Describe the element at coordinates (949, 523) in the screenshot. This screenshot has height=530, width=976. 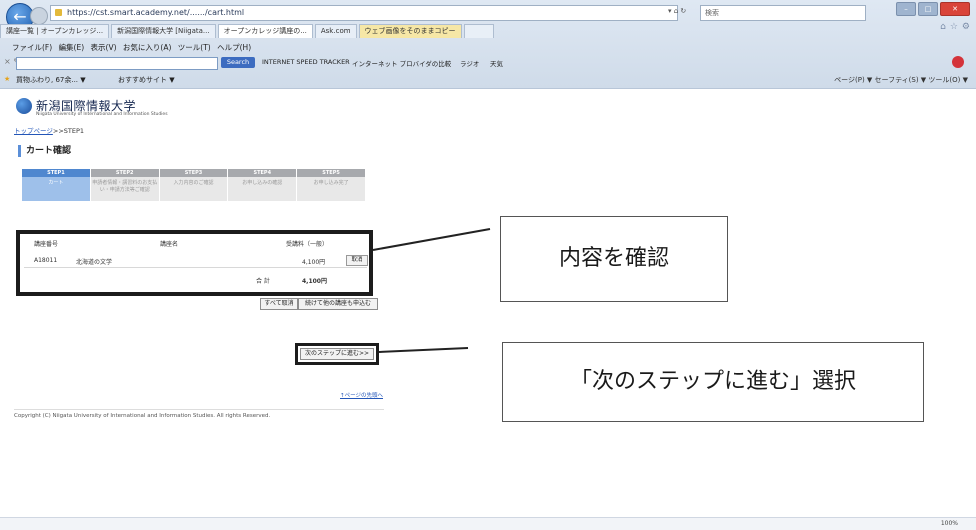
I see `zoom-level: 100%` at that location.